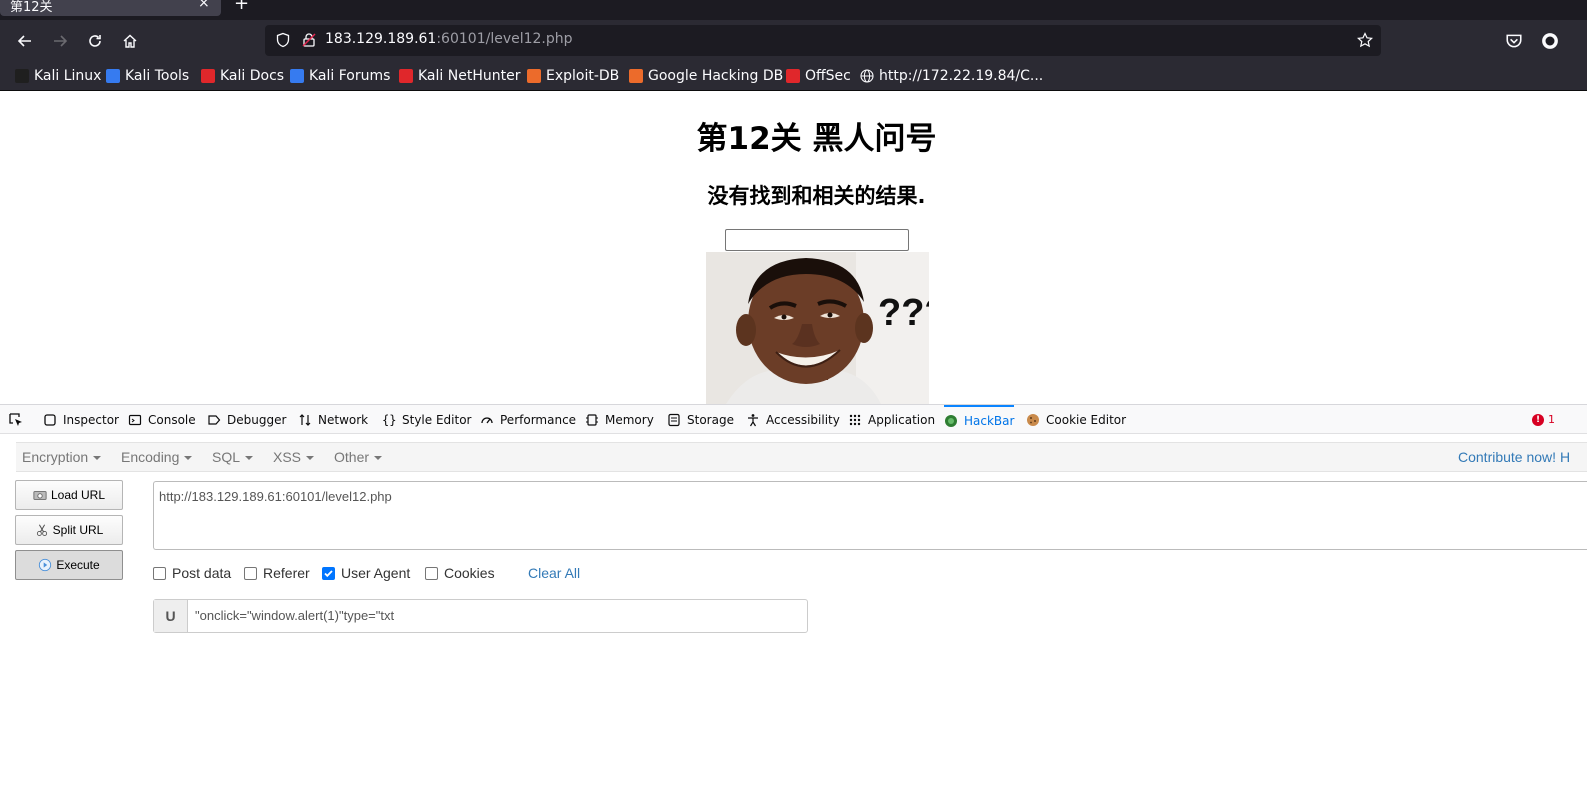  Describe the element at coordinates (426, 419) in the screenshot. I see `devtools-tab-style-editor: {} Style Editor` at that location.